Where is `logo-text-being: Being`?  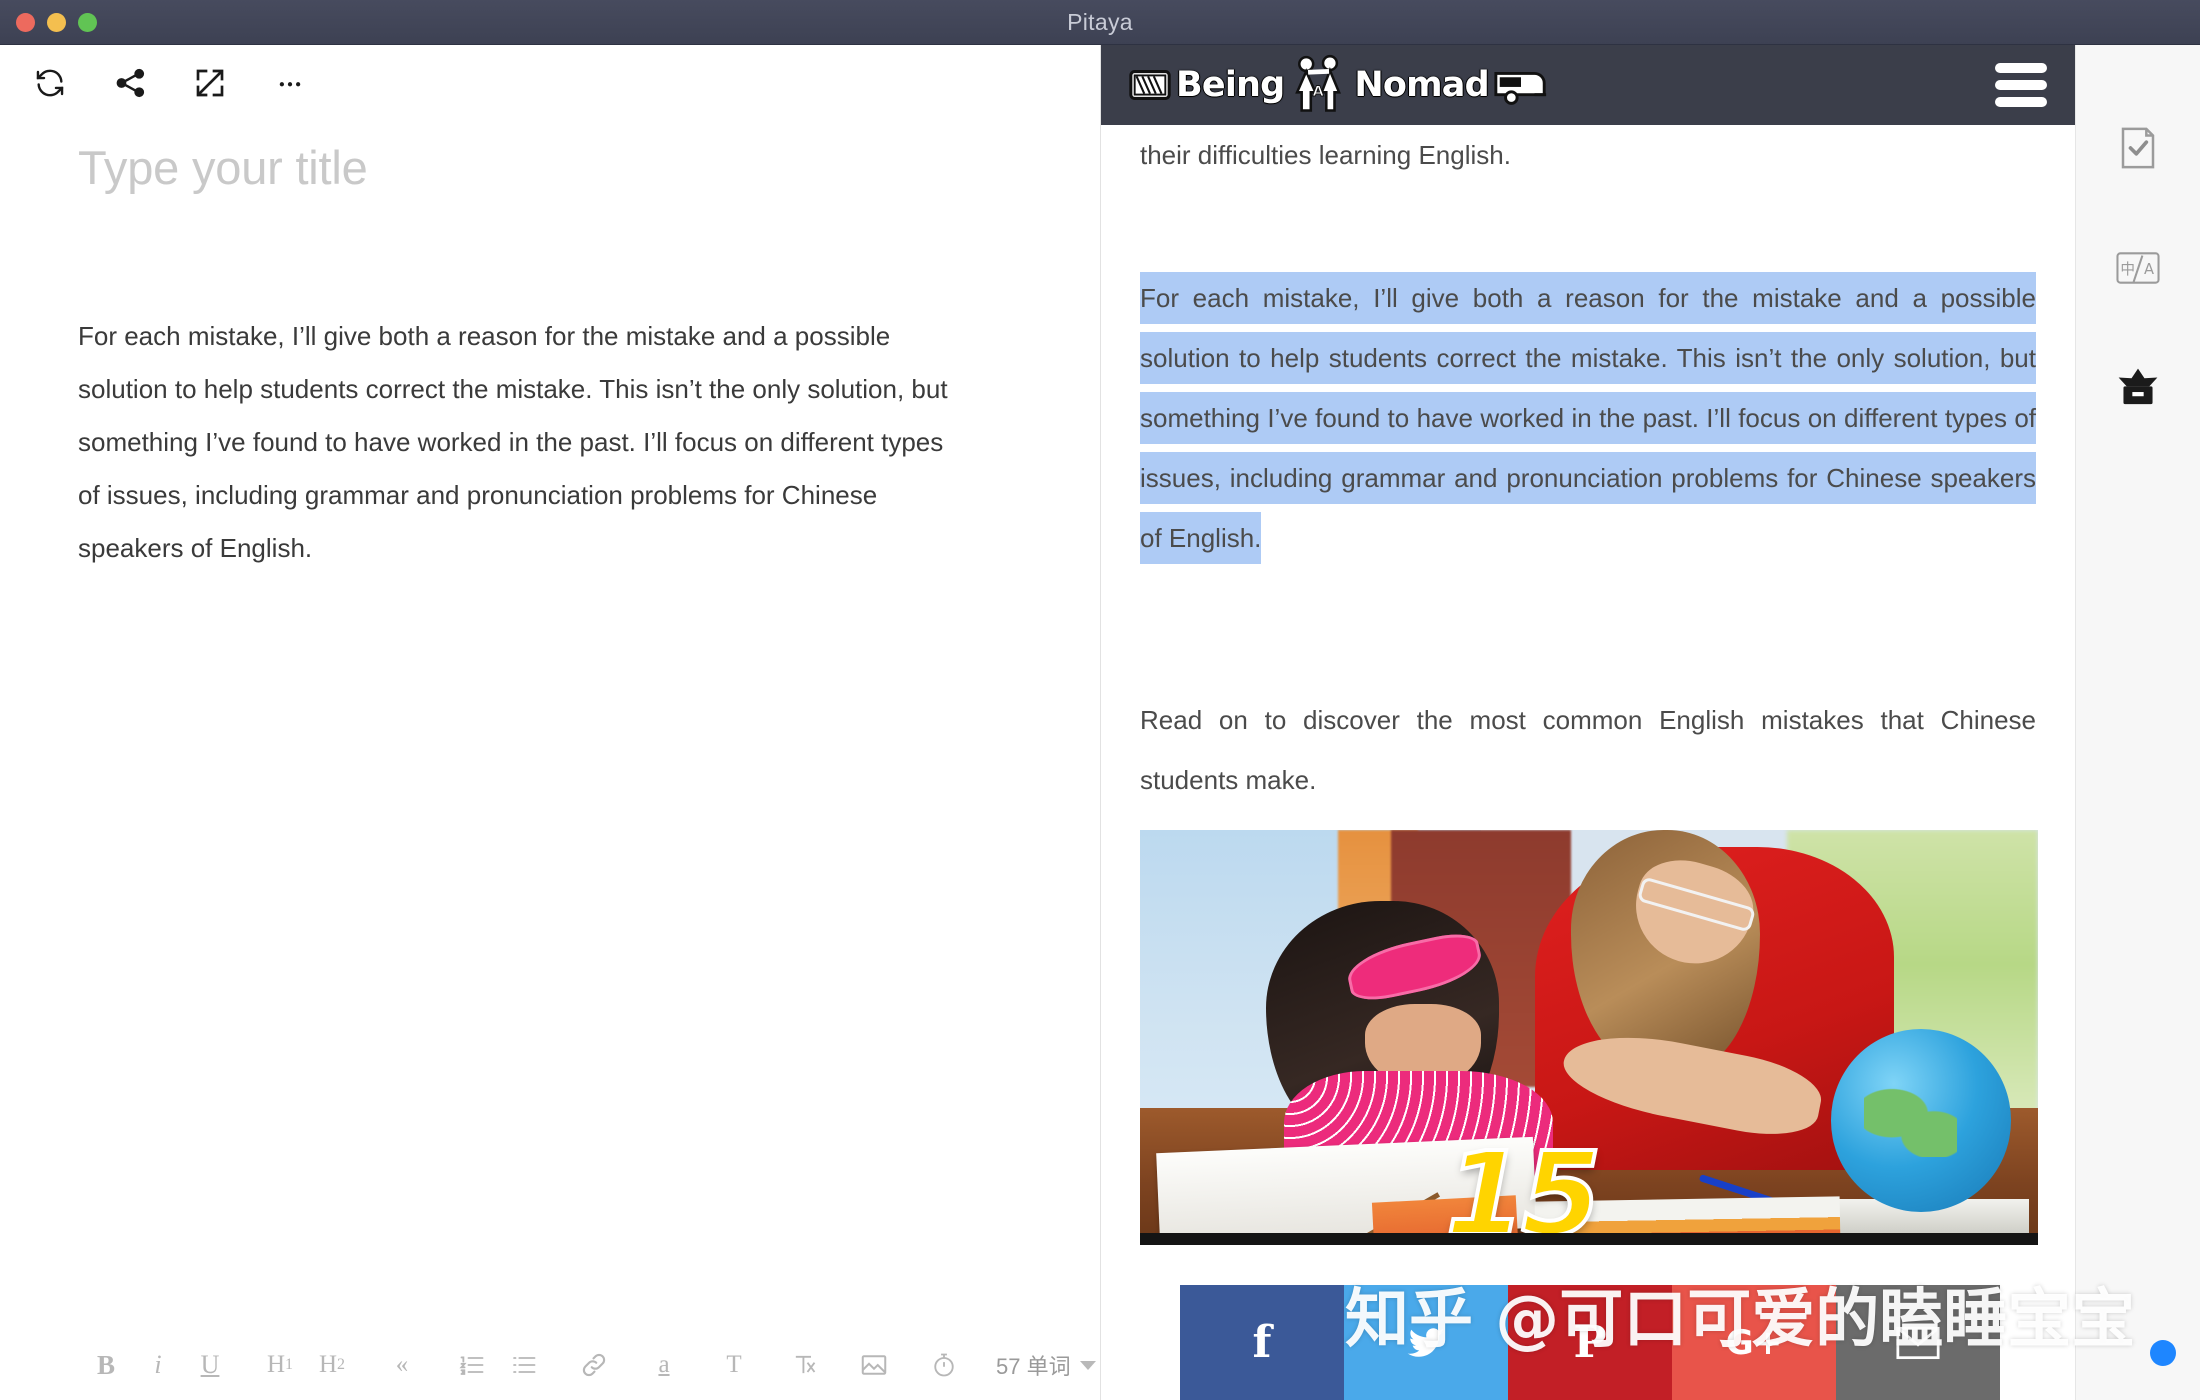 logo-text-being: Being is located at coordinates (1230, 85).